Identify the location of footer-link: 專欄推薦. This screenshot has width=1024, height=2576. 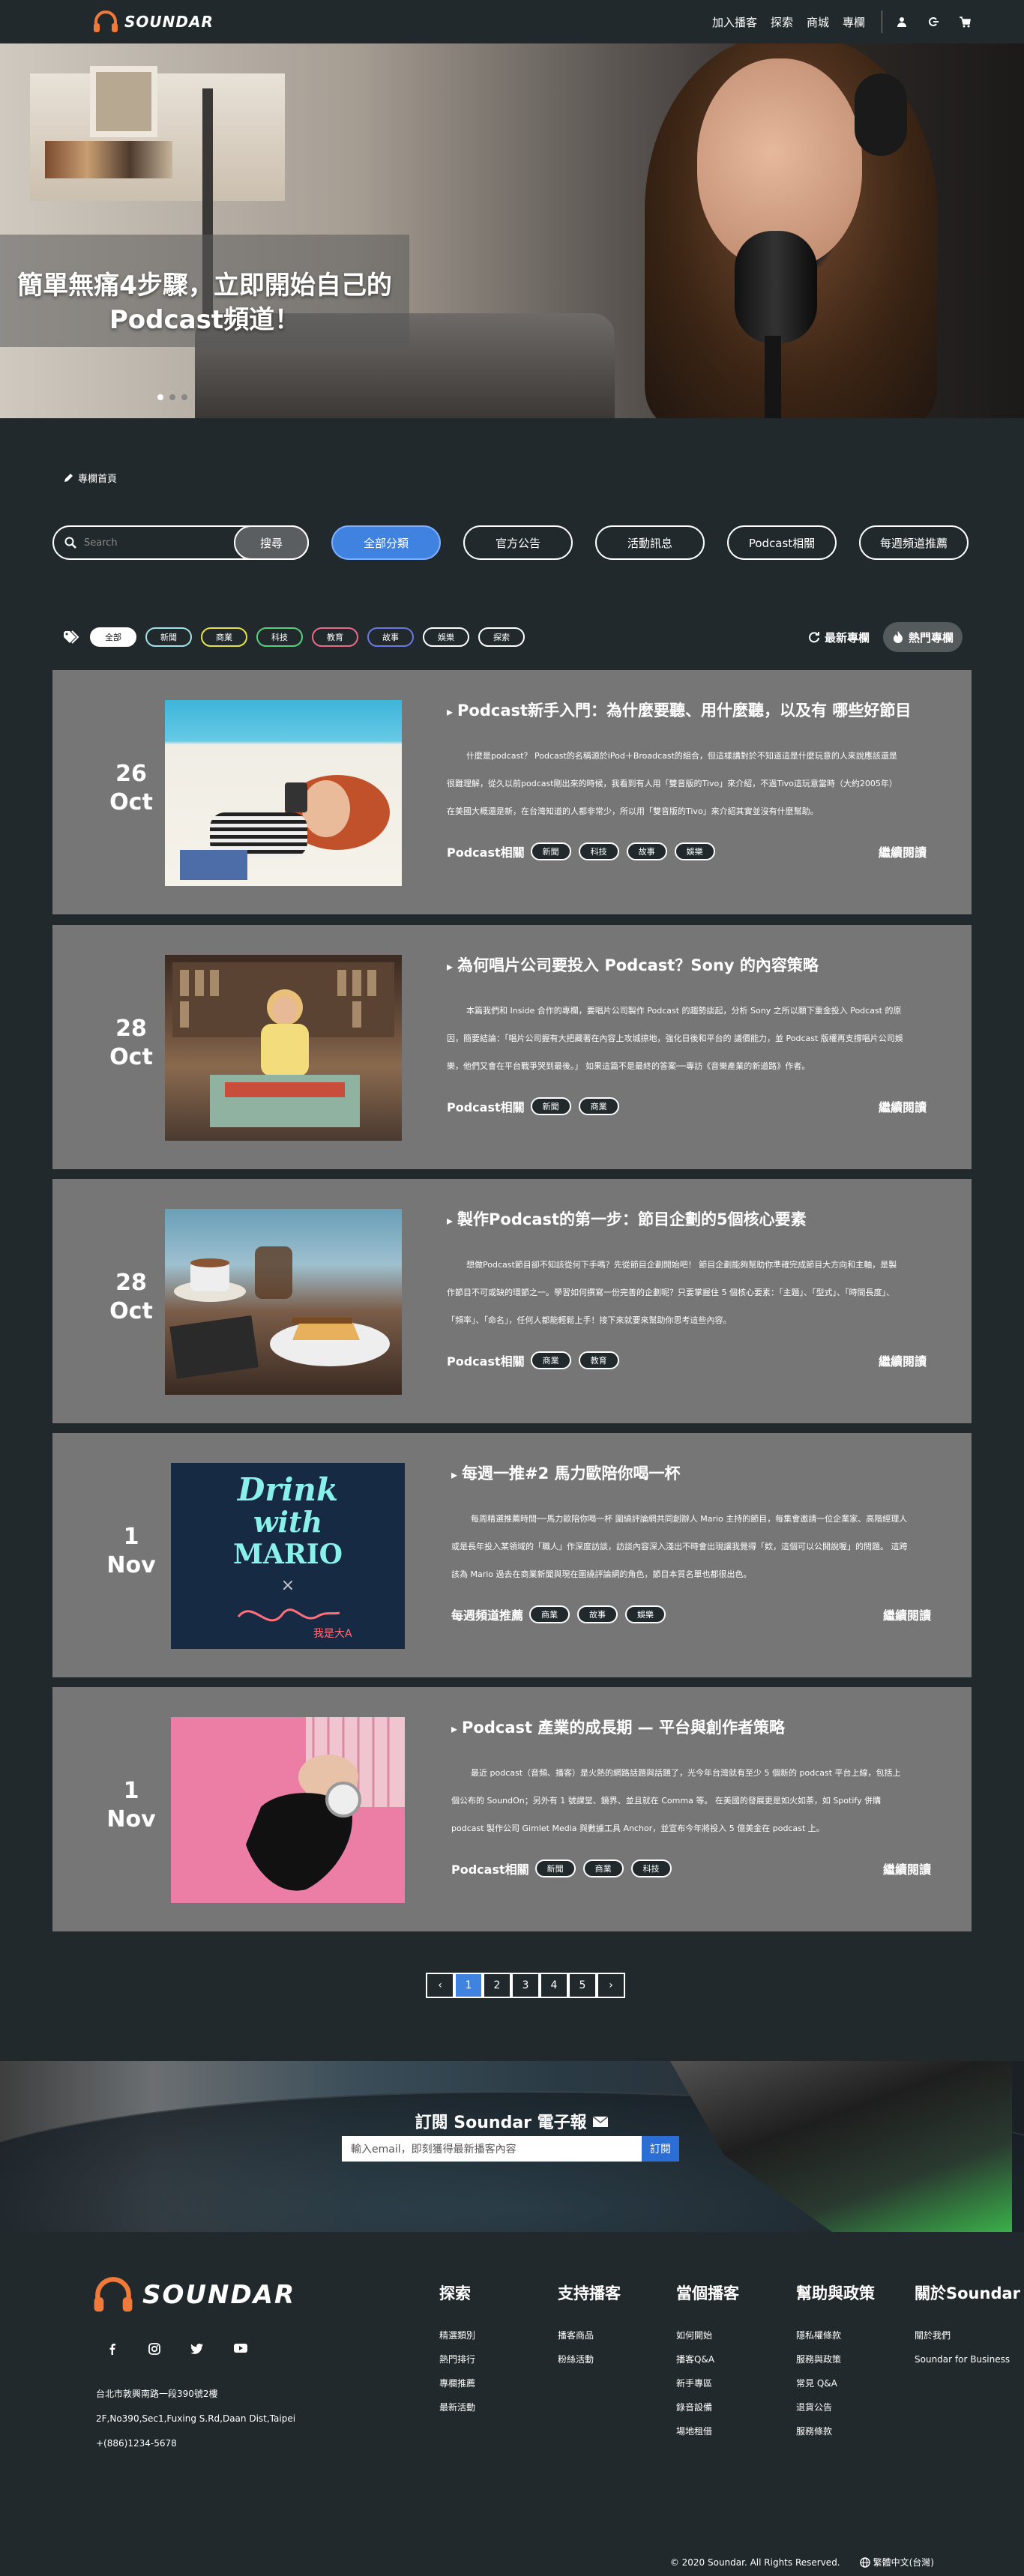
(457, 2383).